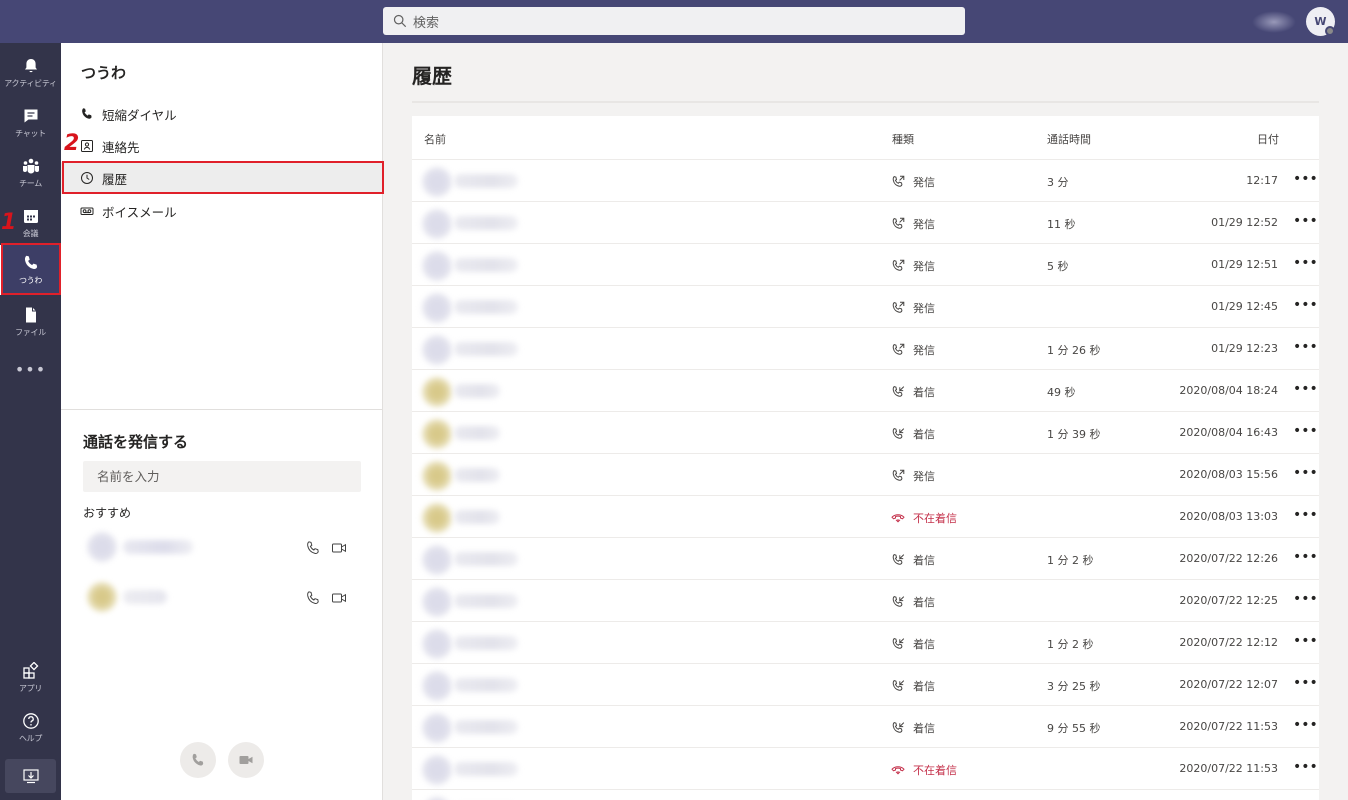  I want to click on table-row: 着信 1 分 39 秒 2020/08/04 16:43 •••, so click(865, 433).